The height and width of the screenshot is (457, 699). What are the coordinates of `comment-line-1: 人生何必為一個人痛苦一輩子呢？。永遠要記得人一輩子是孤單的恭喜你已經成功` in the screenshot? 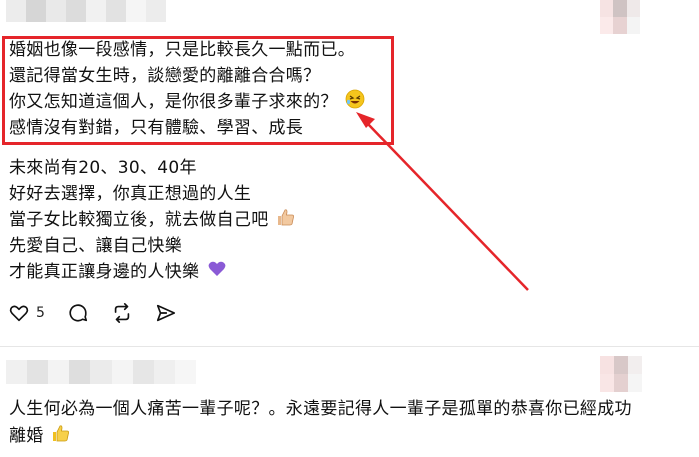 It's located at (320, 409).